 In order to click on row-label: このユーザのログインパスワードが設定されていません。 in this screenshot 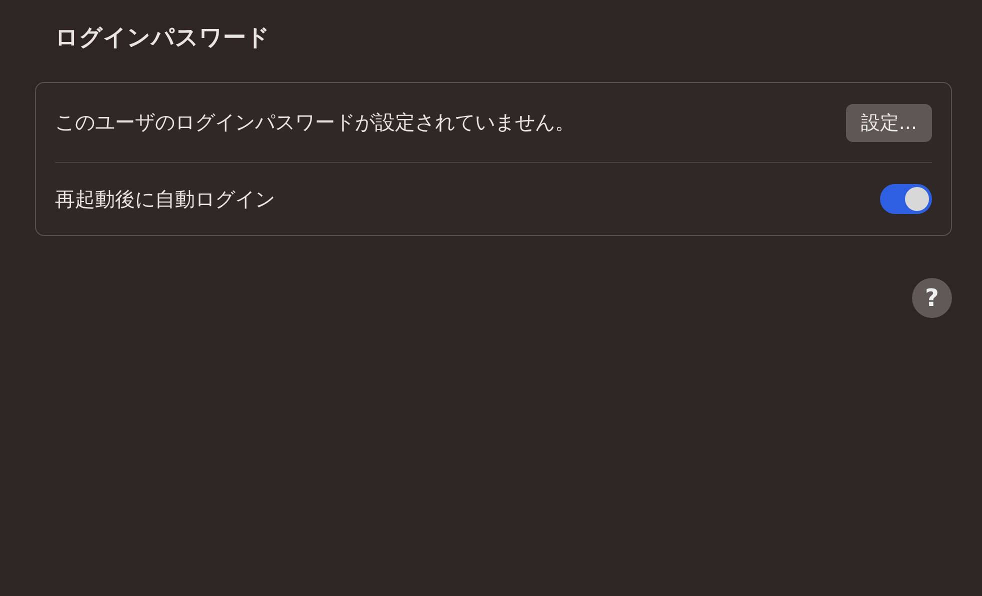, I will do `click(315, 122)`.